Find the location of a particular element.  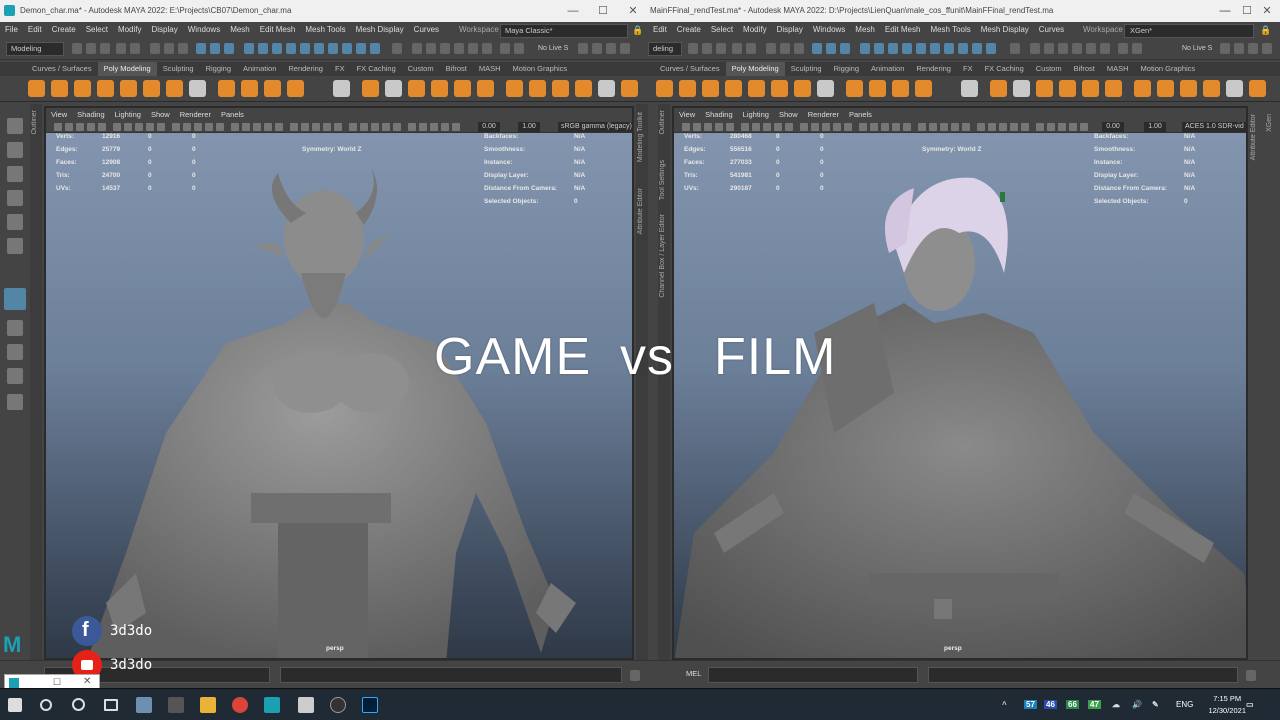

volume-icon: 🔊 is located at coordinates (1137, 704).